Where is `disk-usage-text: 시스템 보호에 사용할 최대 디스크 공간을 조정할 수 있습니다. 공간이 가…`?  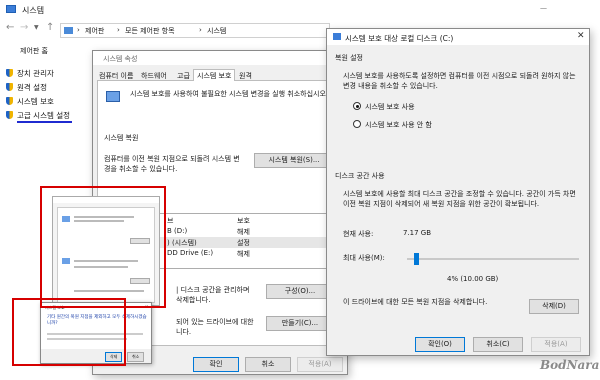
disk-usage-text: 시스템 보호에 사용할 최대 디스크 공간을 조정할 수 있습니다. 공간이 가… is located at coordinates (459, 199).